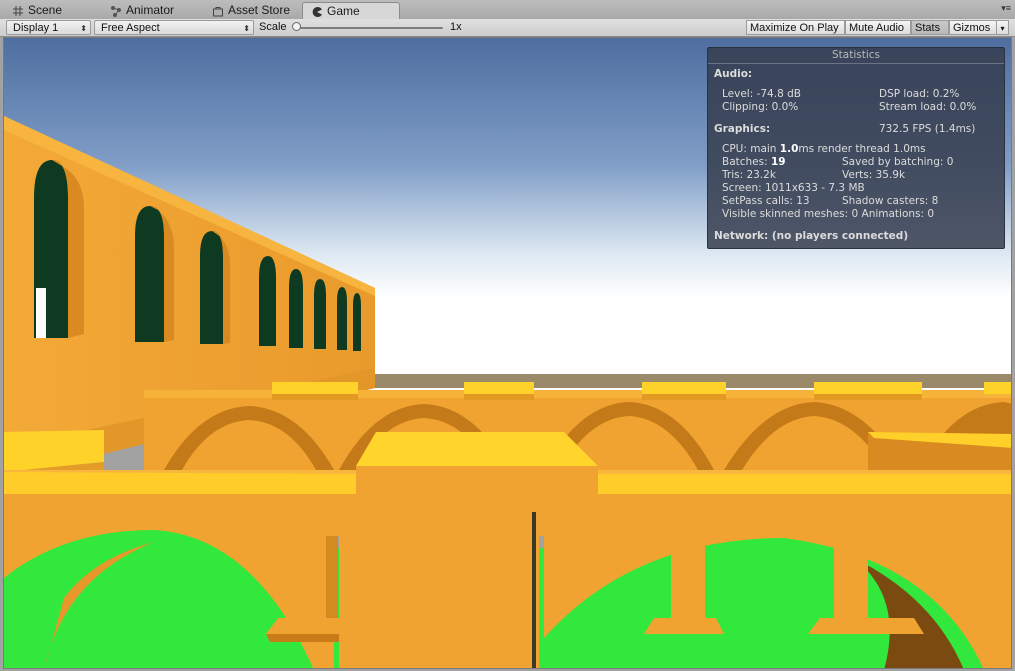  Describe the element at coordinates (733, 74) in the screenshot. I see `audio-header: Audio:` at that location.